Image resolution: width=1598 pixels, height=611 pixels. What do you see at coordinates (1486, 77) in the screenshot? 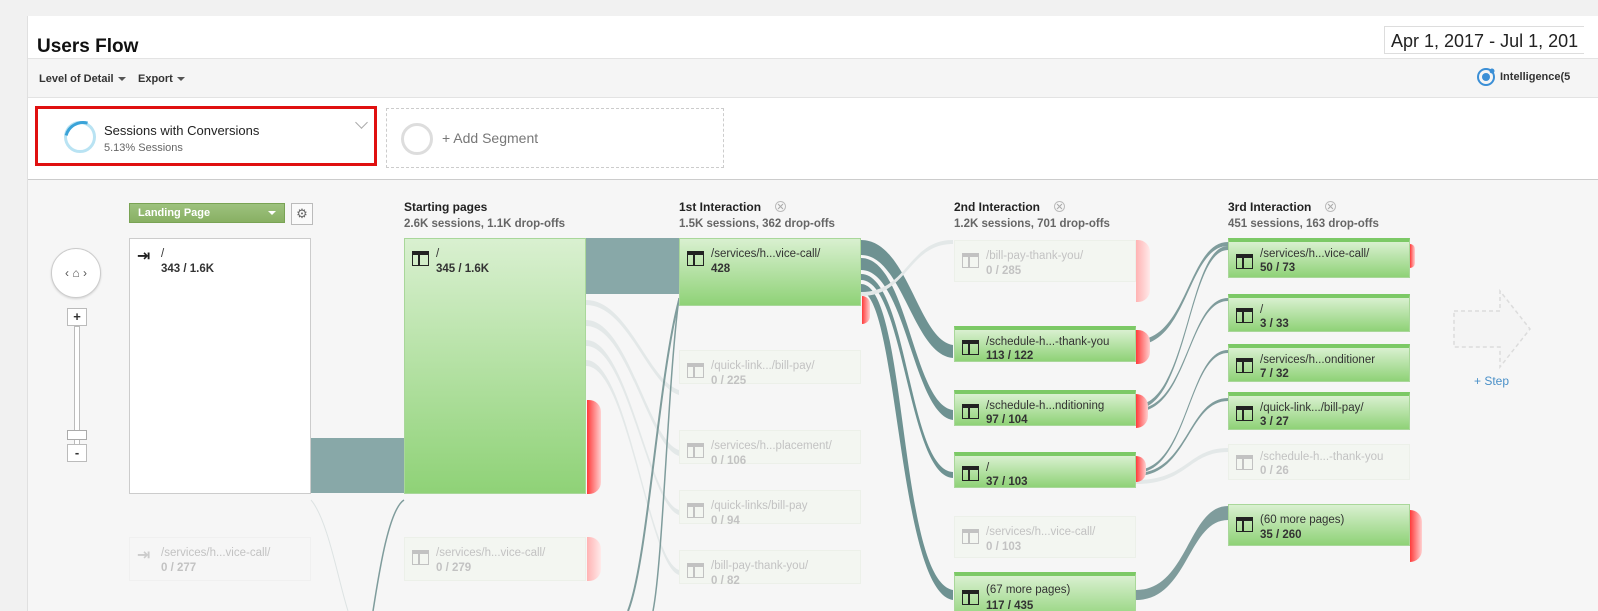
I see `intelligence-icon` at bounding box center [1486, 77].